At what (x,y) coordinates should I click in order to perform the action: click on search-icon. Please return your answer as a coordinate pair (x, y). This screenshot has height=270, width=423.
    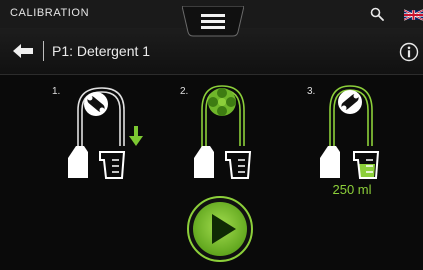
    Looking at the image, I should click on (377, 14).